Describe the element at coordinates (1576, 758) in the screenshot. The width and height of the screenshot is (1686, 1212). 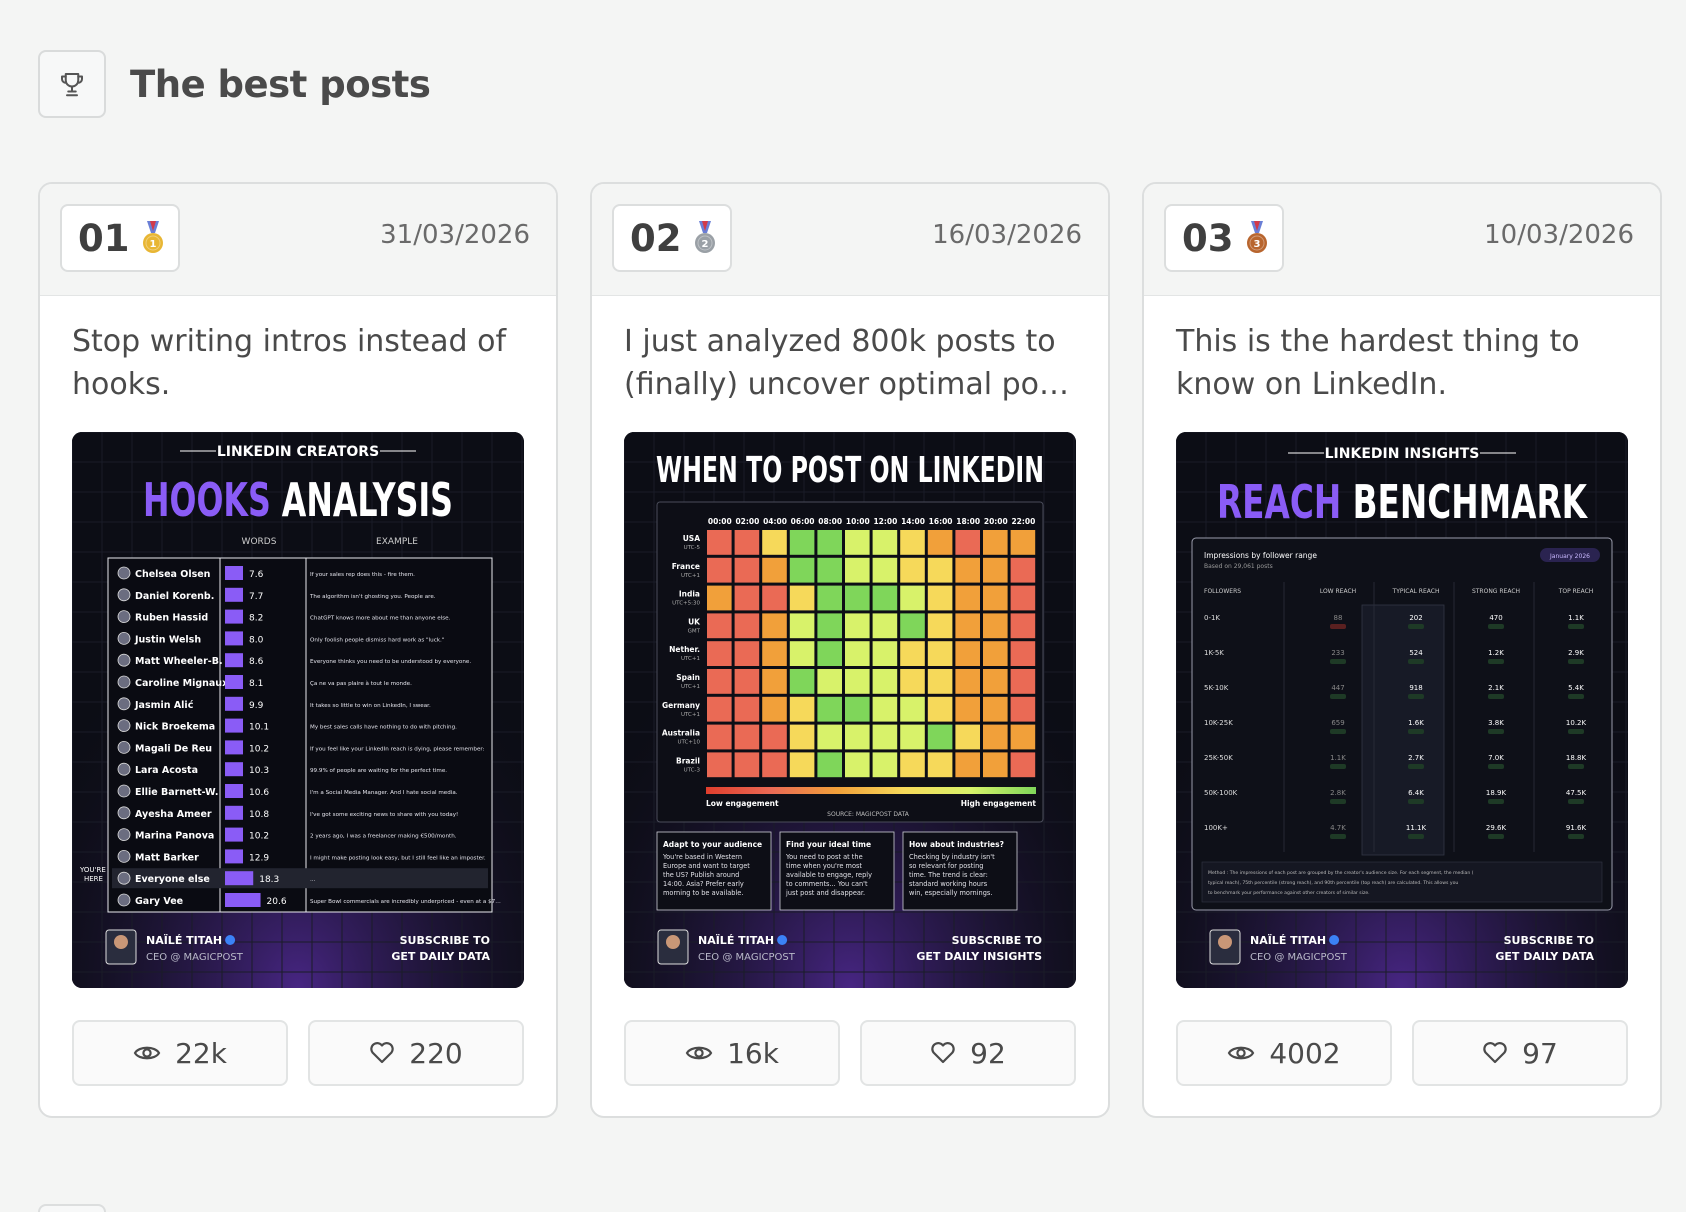
I see `reach-value: 18.8K` at that location.